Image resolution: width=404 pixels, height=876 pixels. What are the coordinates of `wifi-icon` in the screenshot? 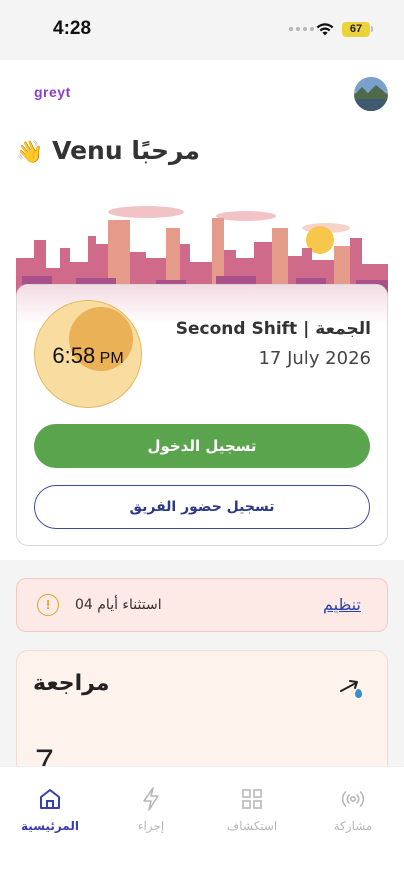 It's located at (325, 29).